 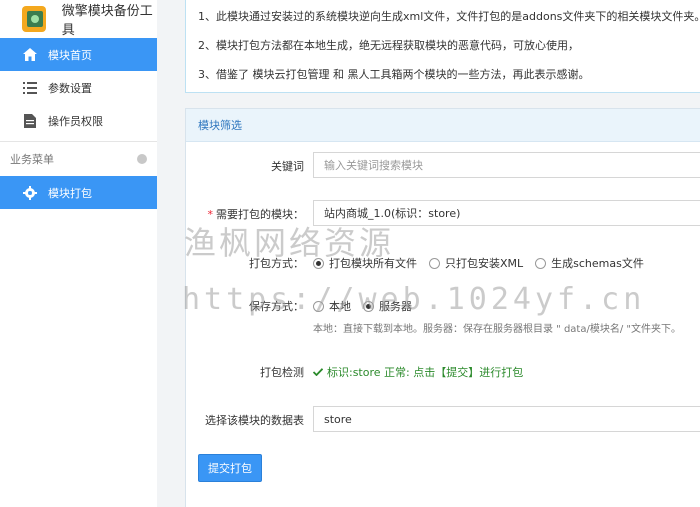 I want to click on sidebar-item-label: 模块首页, so click(x=70, y=55).